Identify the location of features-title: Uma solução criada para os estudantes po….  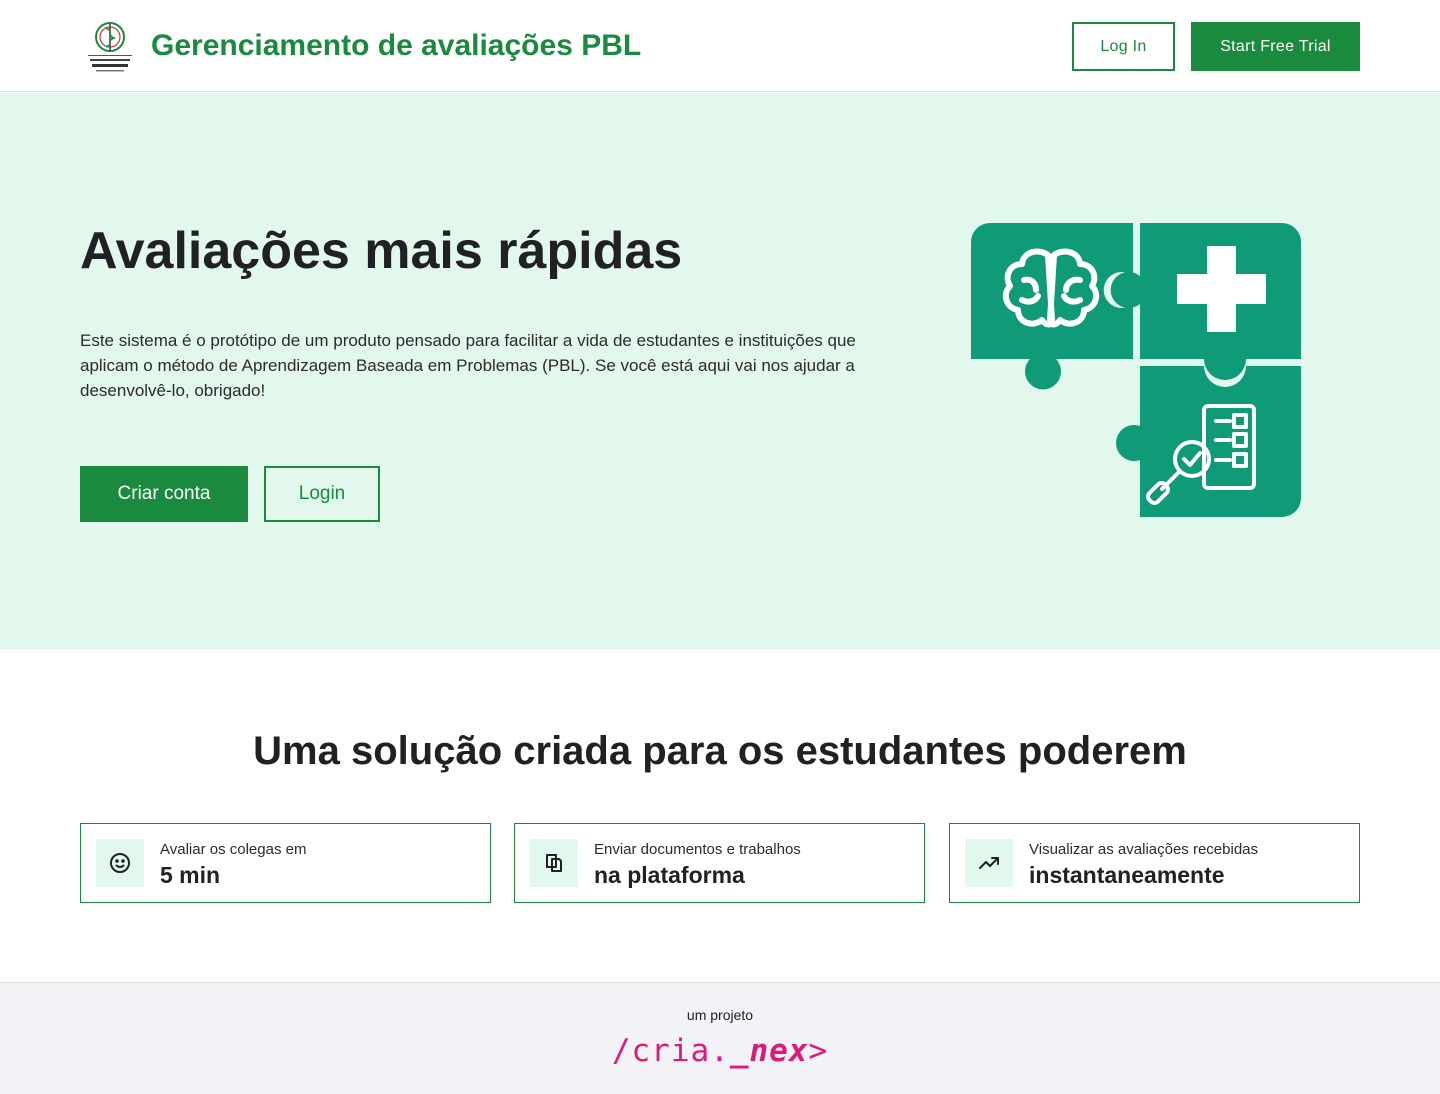
(720, 751).